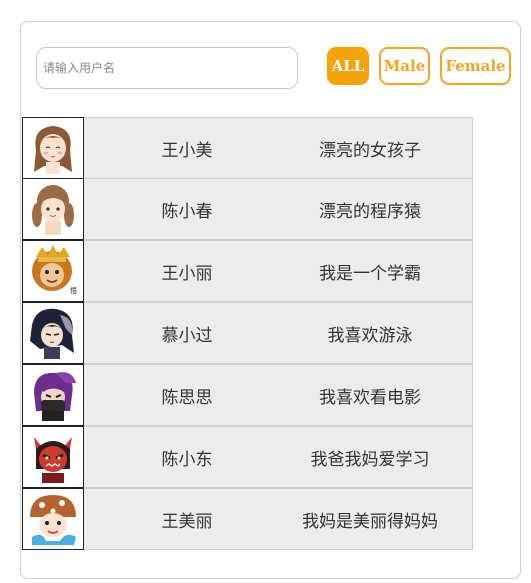 This screenshot has width=531, height=583. I want to click on table-row: 悟 王小丽 我是一个学霸, so click(247, 271).